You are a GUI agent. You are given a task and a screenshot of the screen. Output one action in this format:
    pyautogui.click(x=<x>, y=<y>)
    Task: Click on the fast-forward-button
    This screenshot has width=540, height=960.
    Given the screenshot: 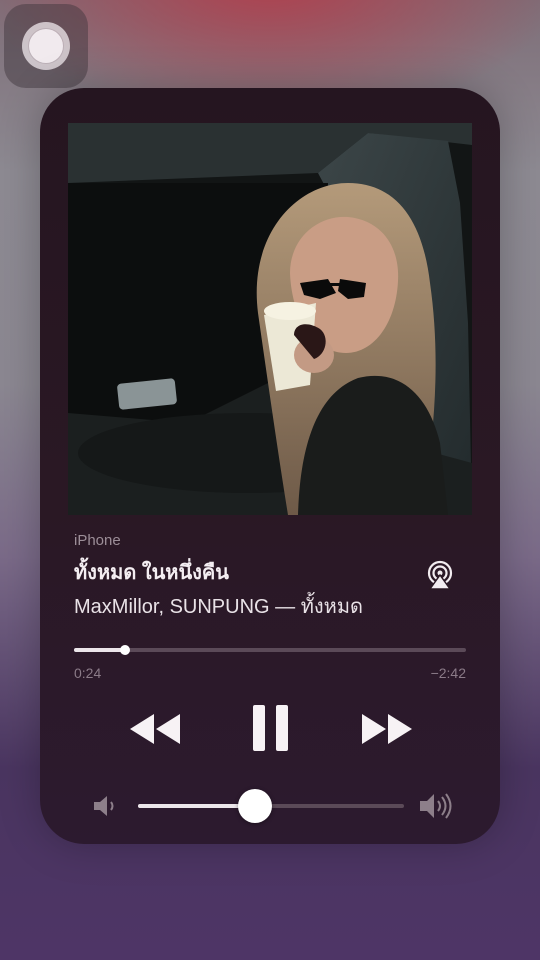 What is the action you would take?
    pyautogui.click(x=387, y=729)
    